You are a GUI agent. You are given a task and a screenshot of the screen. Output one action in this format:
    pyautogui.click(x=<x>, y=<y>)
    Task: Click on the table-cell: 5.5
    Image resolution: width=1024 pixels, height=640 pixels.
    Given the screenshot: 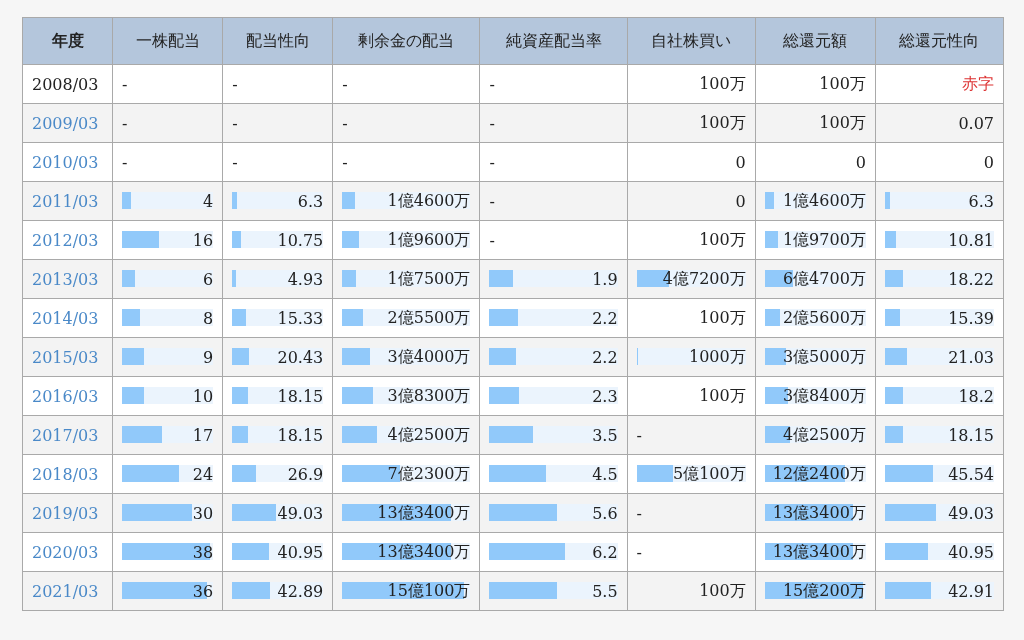 What is the action you would take?
    pyautogui.click(x=605, y=591)
    